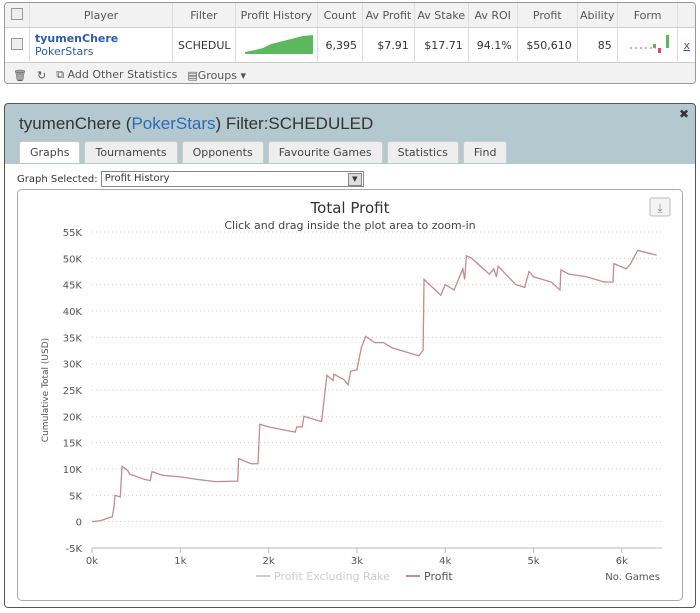 Image resolution: width=700 pixels, height=613 pixels. I want to click on sparkline-svg, so click(278, 44).